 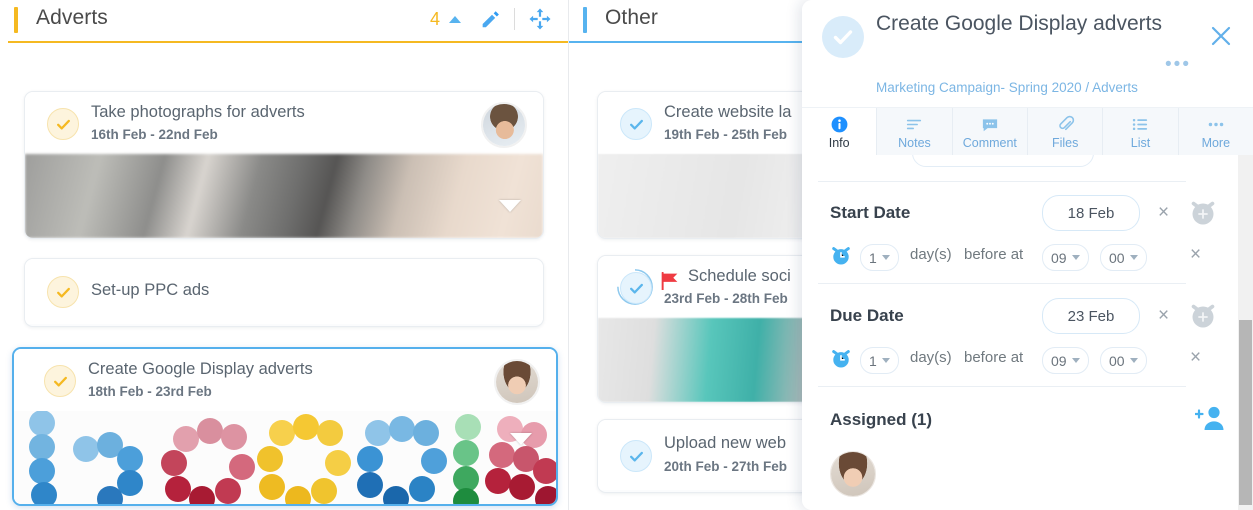 What do you see at coordinates (1140, 124) in the screenshot?
I see `list-icon` at bounding box center [1140, 124].